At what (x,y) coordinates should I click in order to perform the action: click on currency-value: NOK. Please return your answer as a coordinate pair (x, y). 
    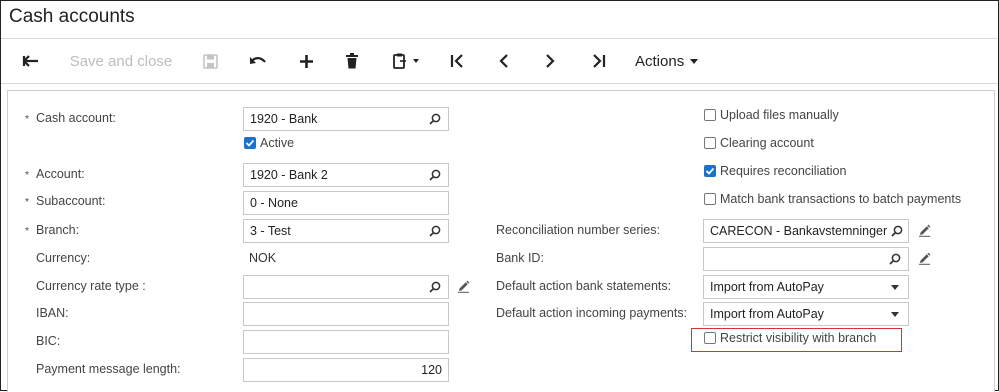
    Looking at the image, I should click on (263, 258).